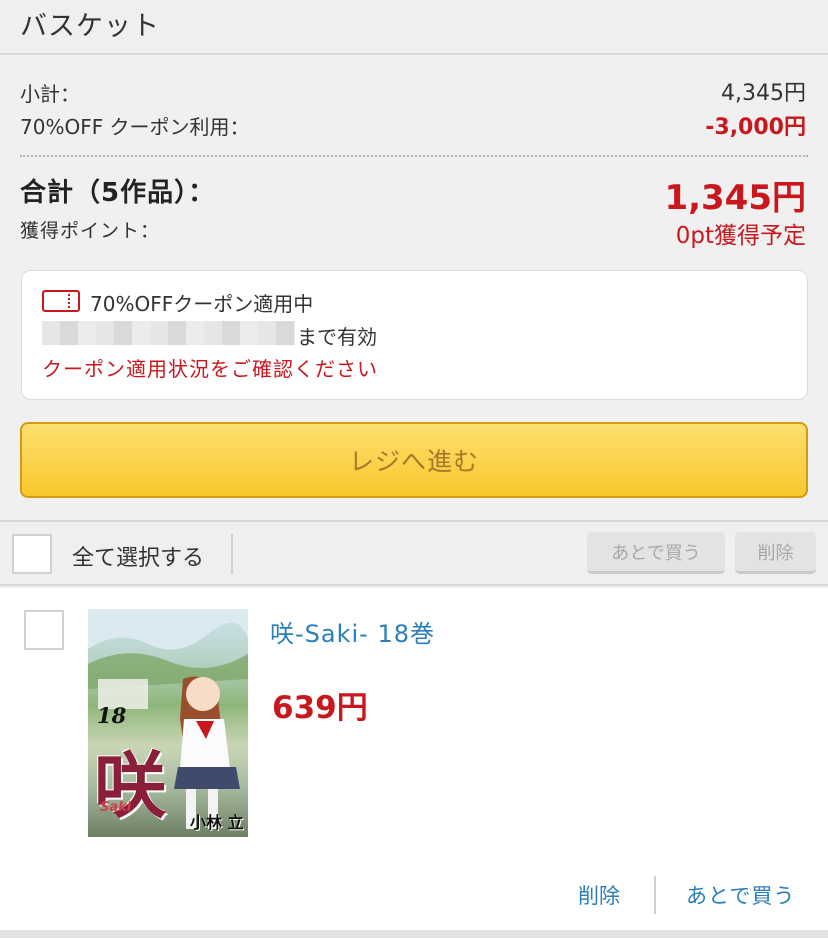 This screenshot has height=938, width=828. I want to click on coupon-status-link: クーポン適用状況をご確認ください, so click(210, 367).